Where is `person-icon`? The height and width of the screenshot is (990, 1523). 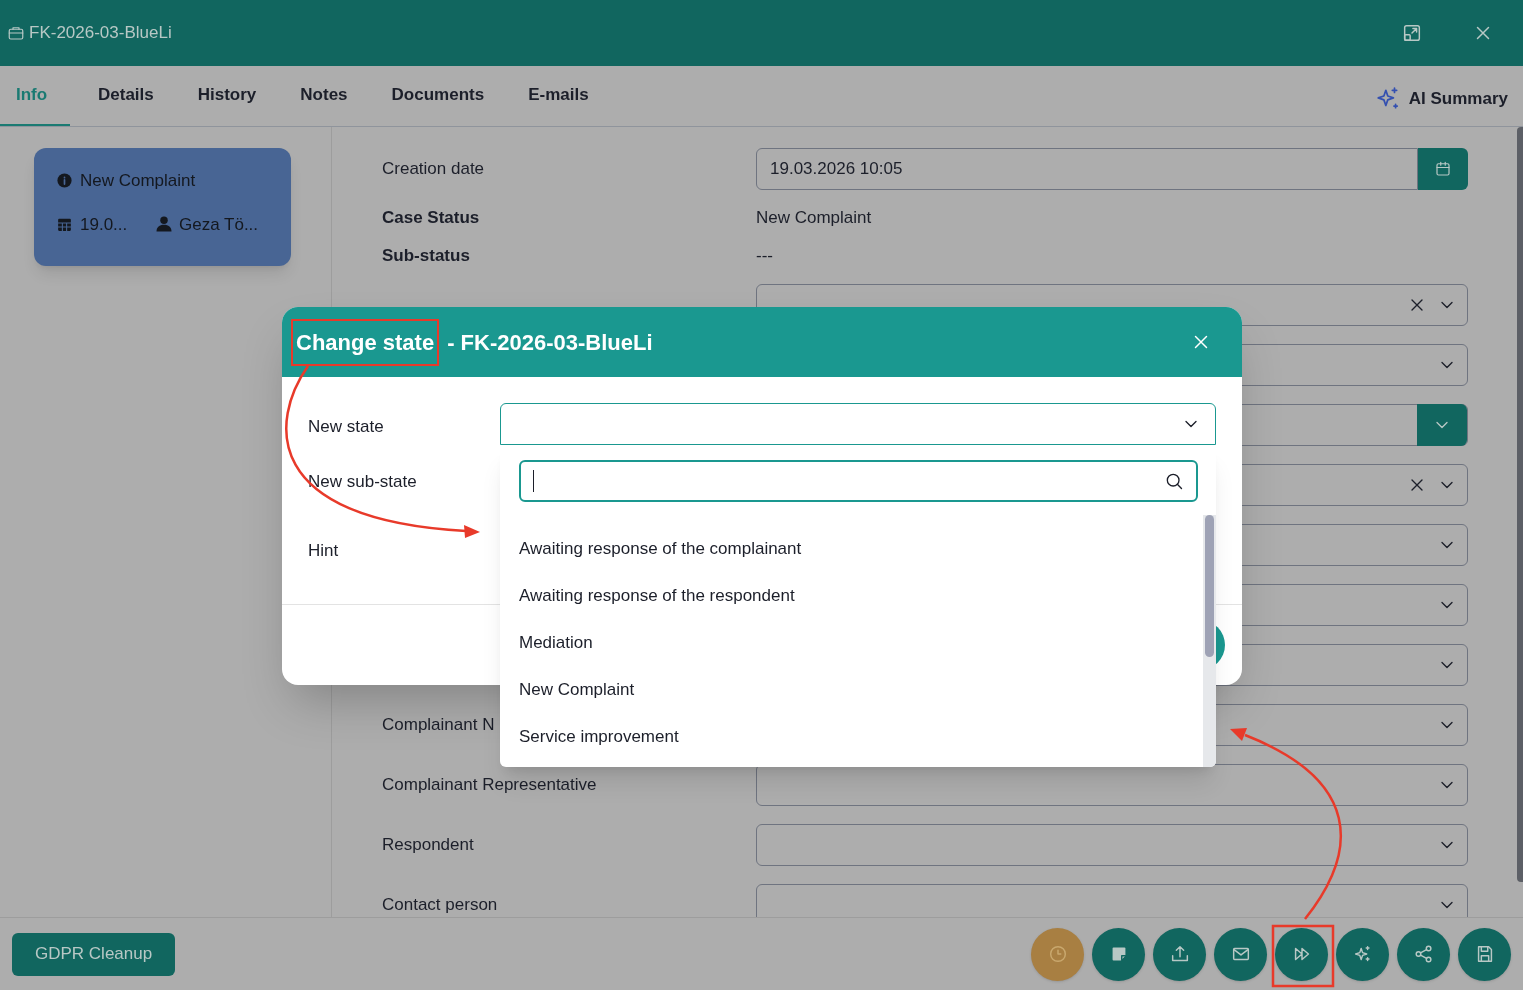 person-icon is located at coordinates (164, 224).